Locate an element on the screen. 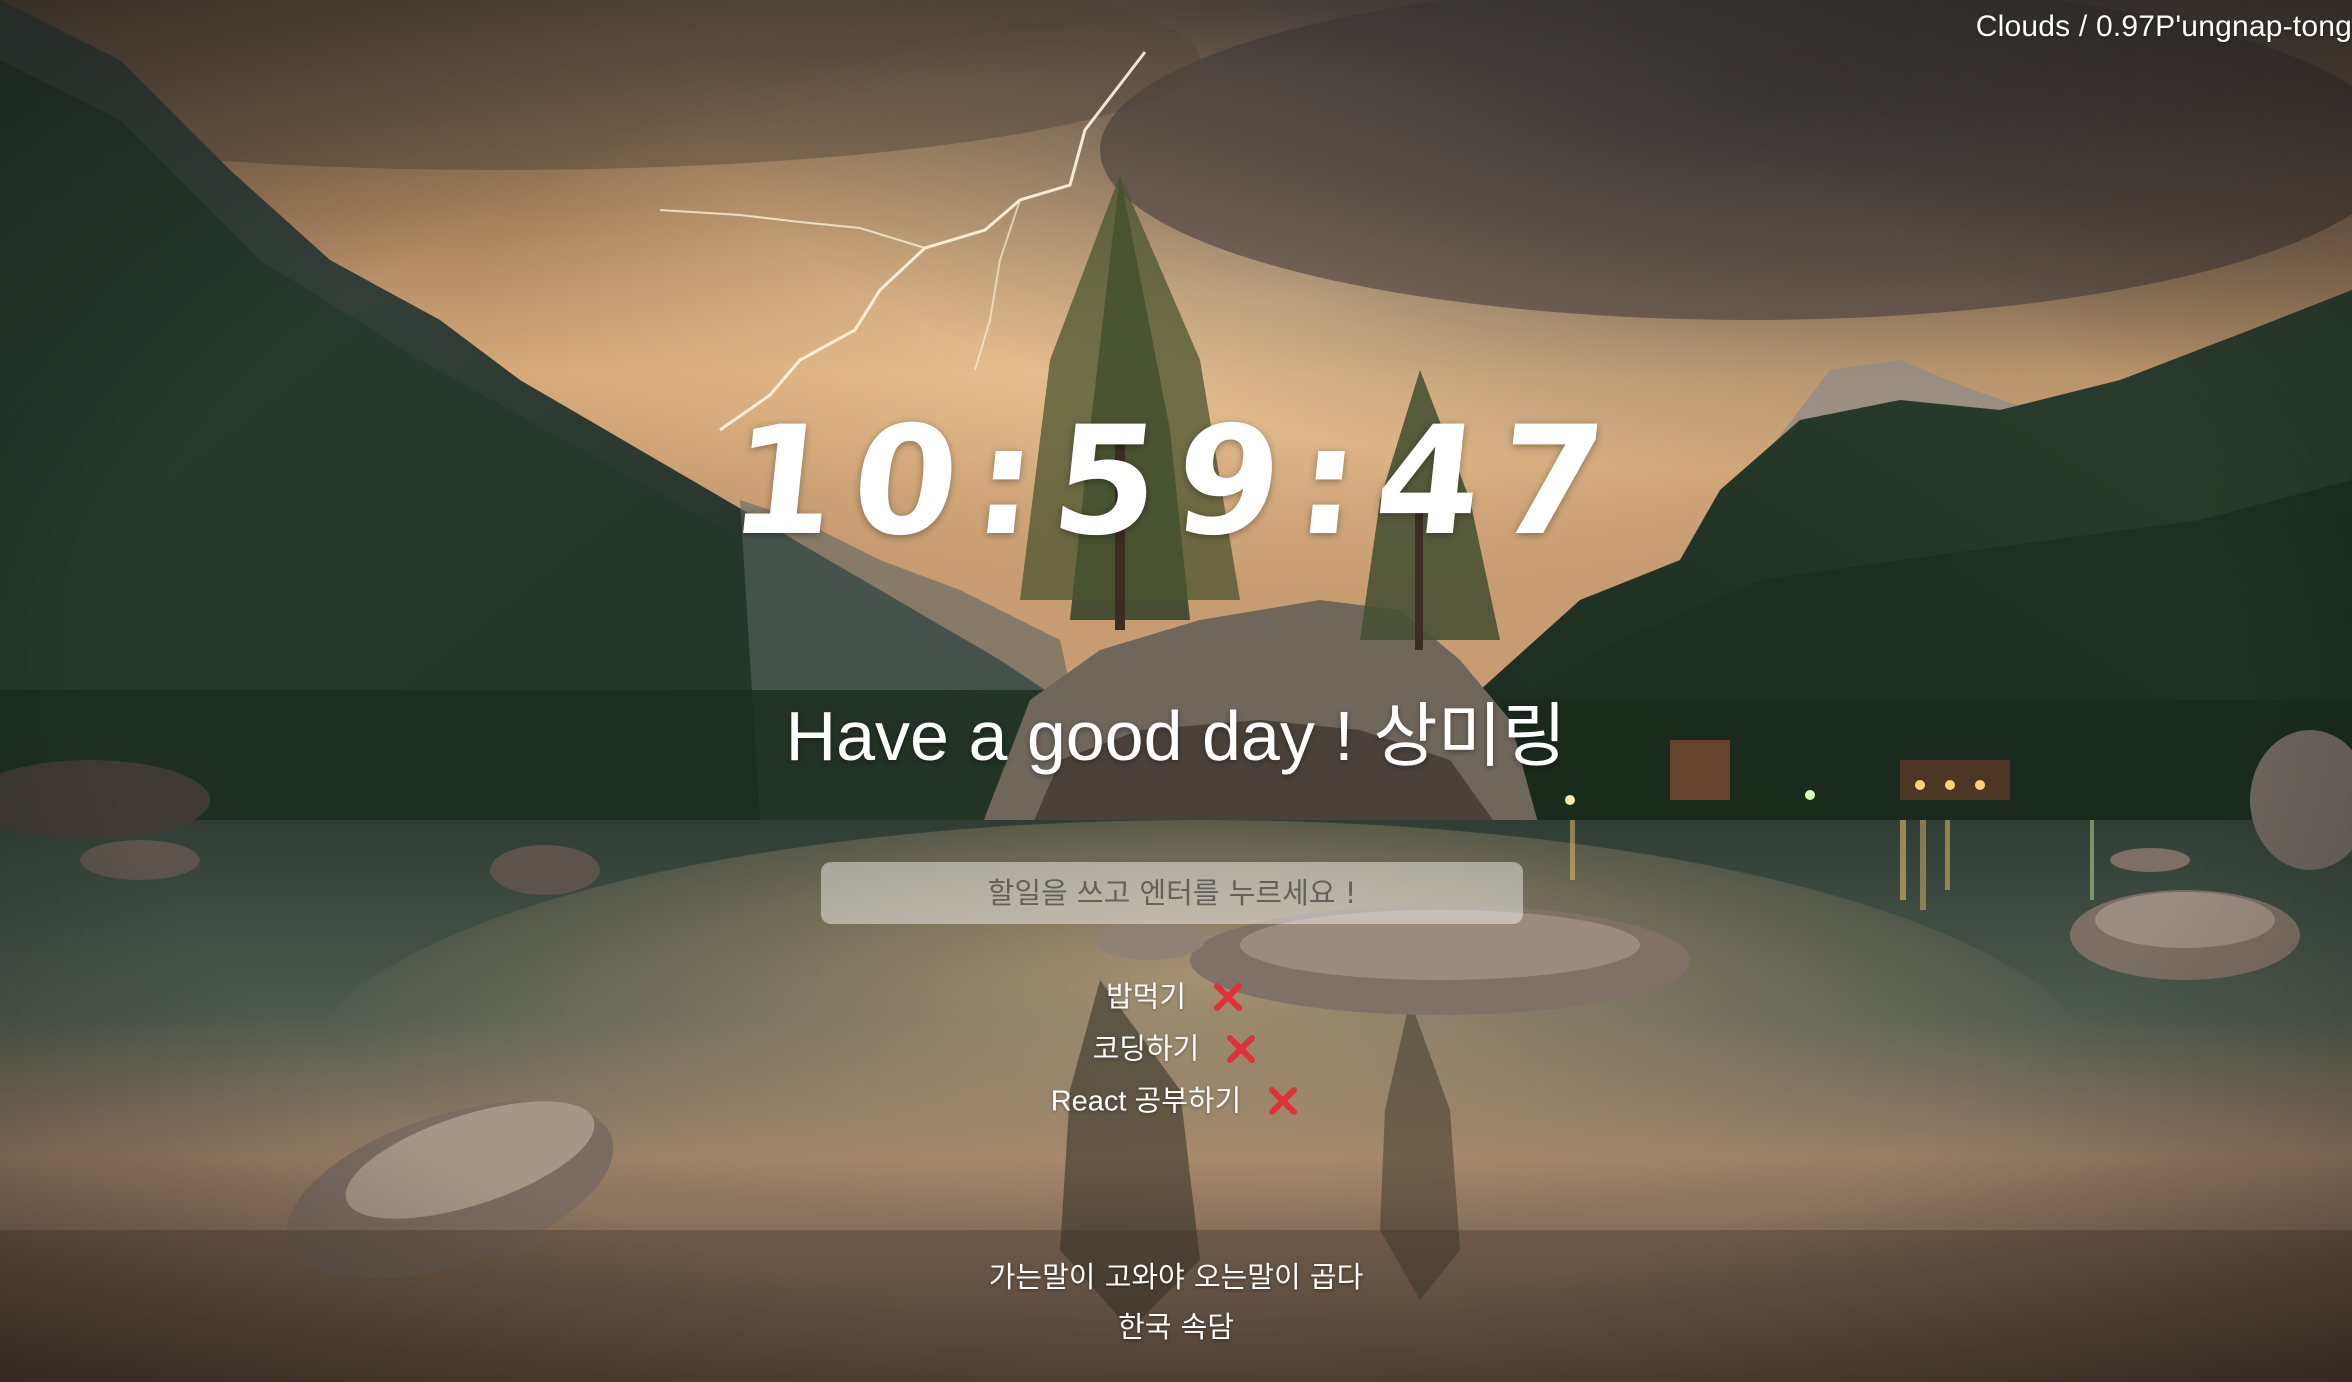 Image resolution: width=2352 pixels, height=1382 pixels. todo-item-label: React 공부하기 is located at coordinates (1146, 1101).